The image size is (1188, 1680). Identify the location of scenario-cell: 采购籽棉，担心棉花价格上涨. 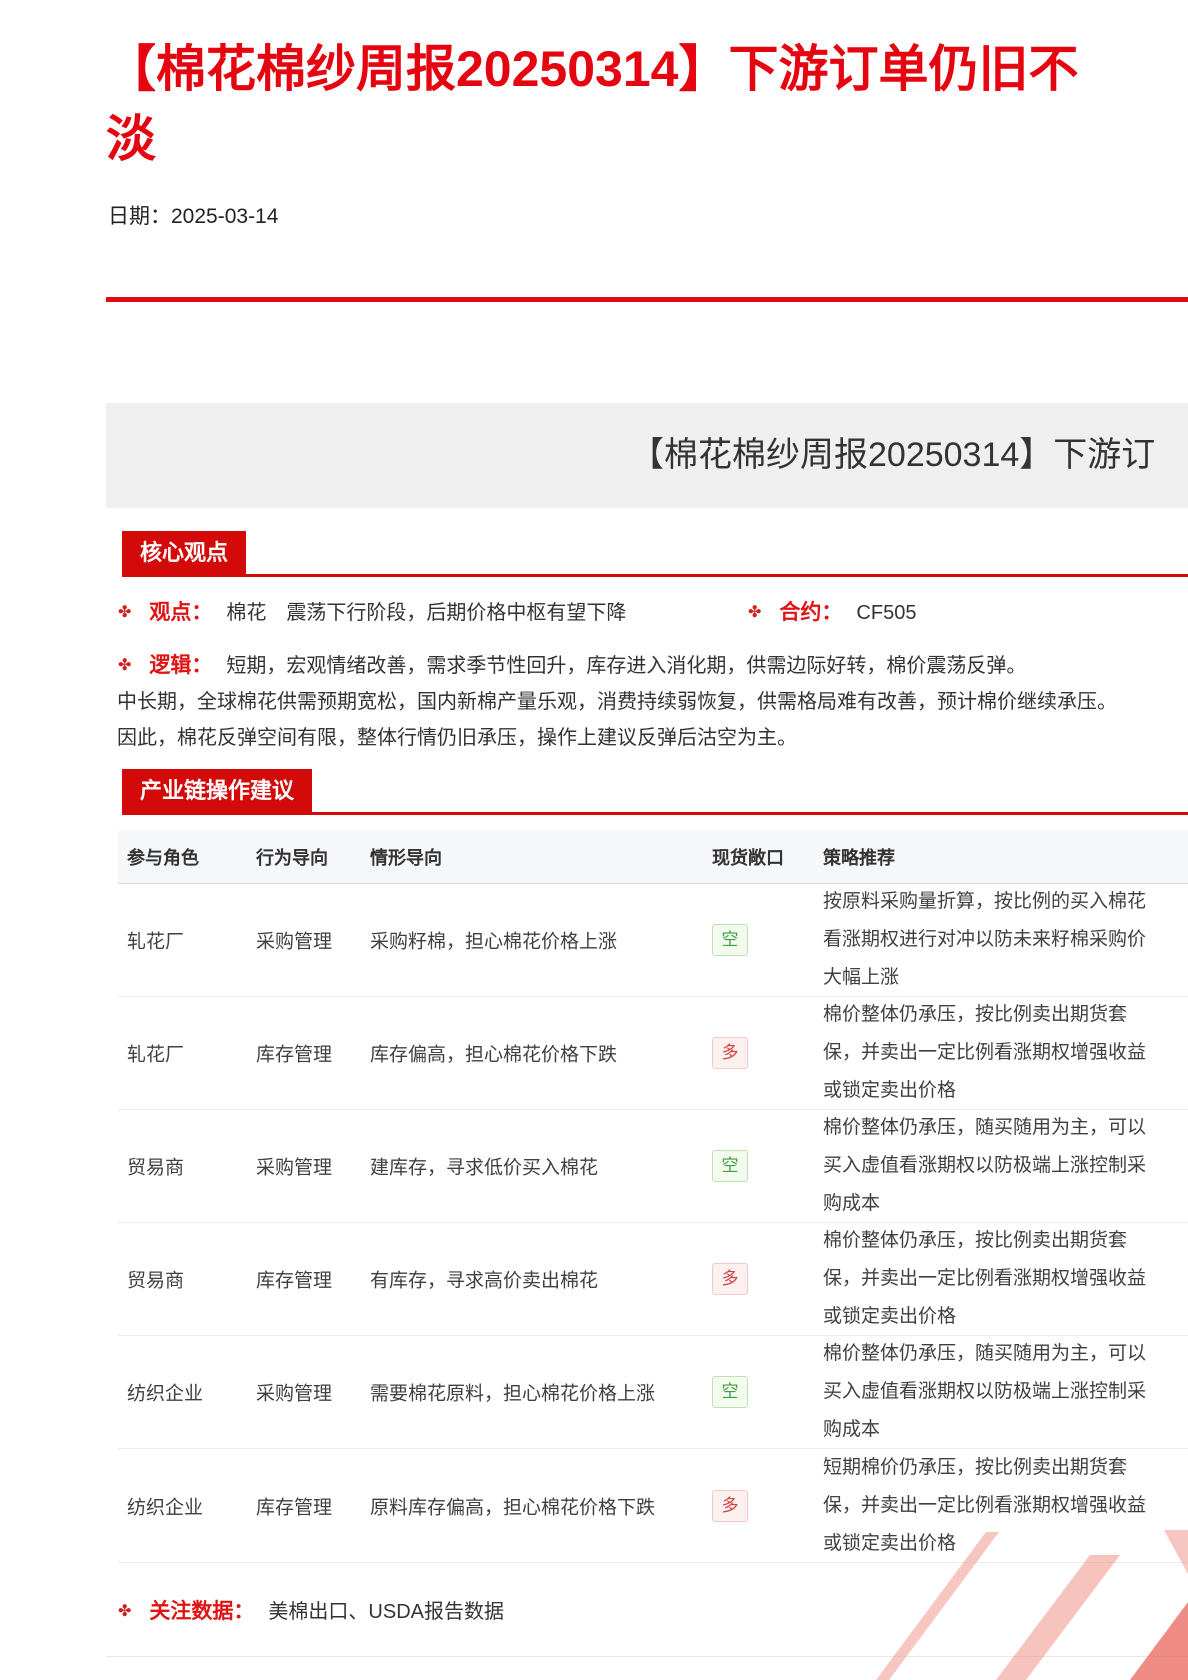
(494, 942).